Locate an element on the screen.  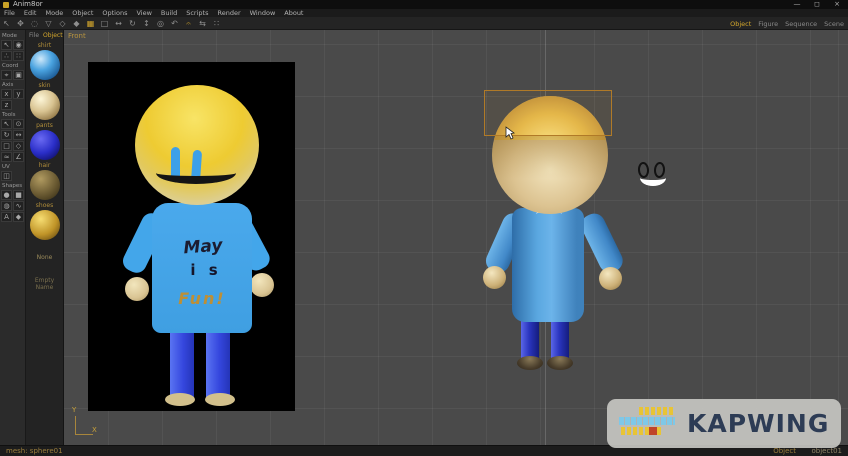
material-sphere-pants is located at coordinates (44, 145).